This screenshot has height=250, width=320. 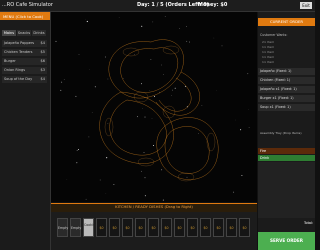 I want to click on tray-item-label: Drink, so click(x=265, y=158).